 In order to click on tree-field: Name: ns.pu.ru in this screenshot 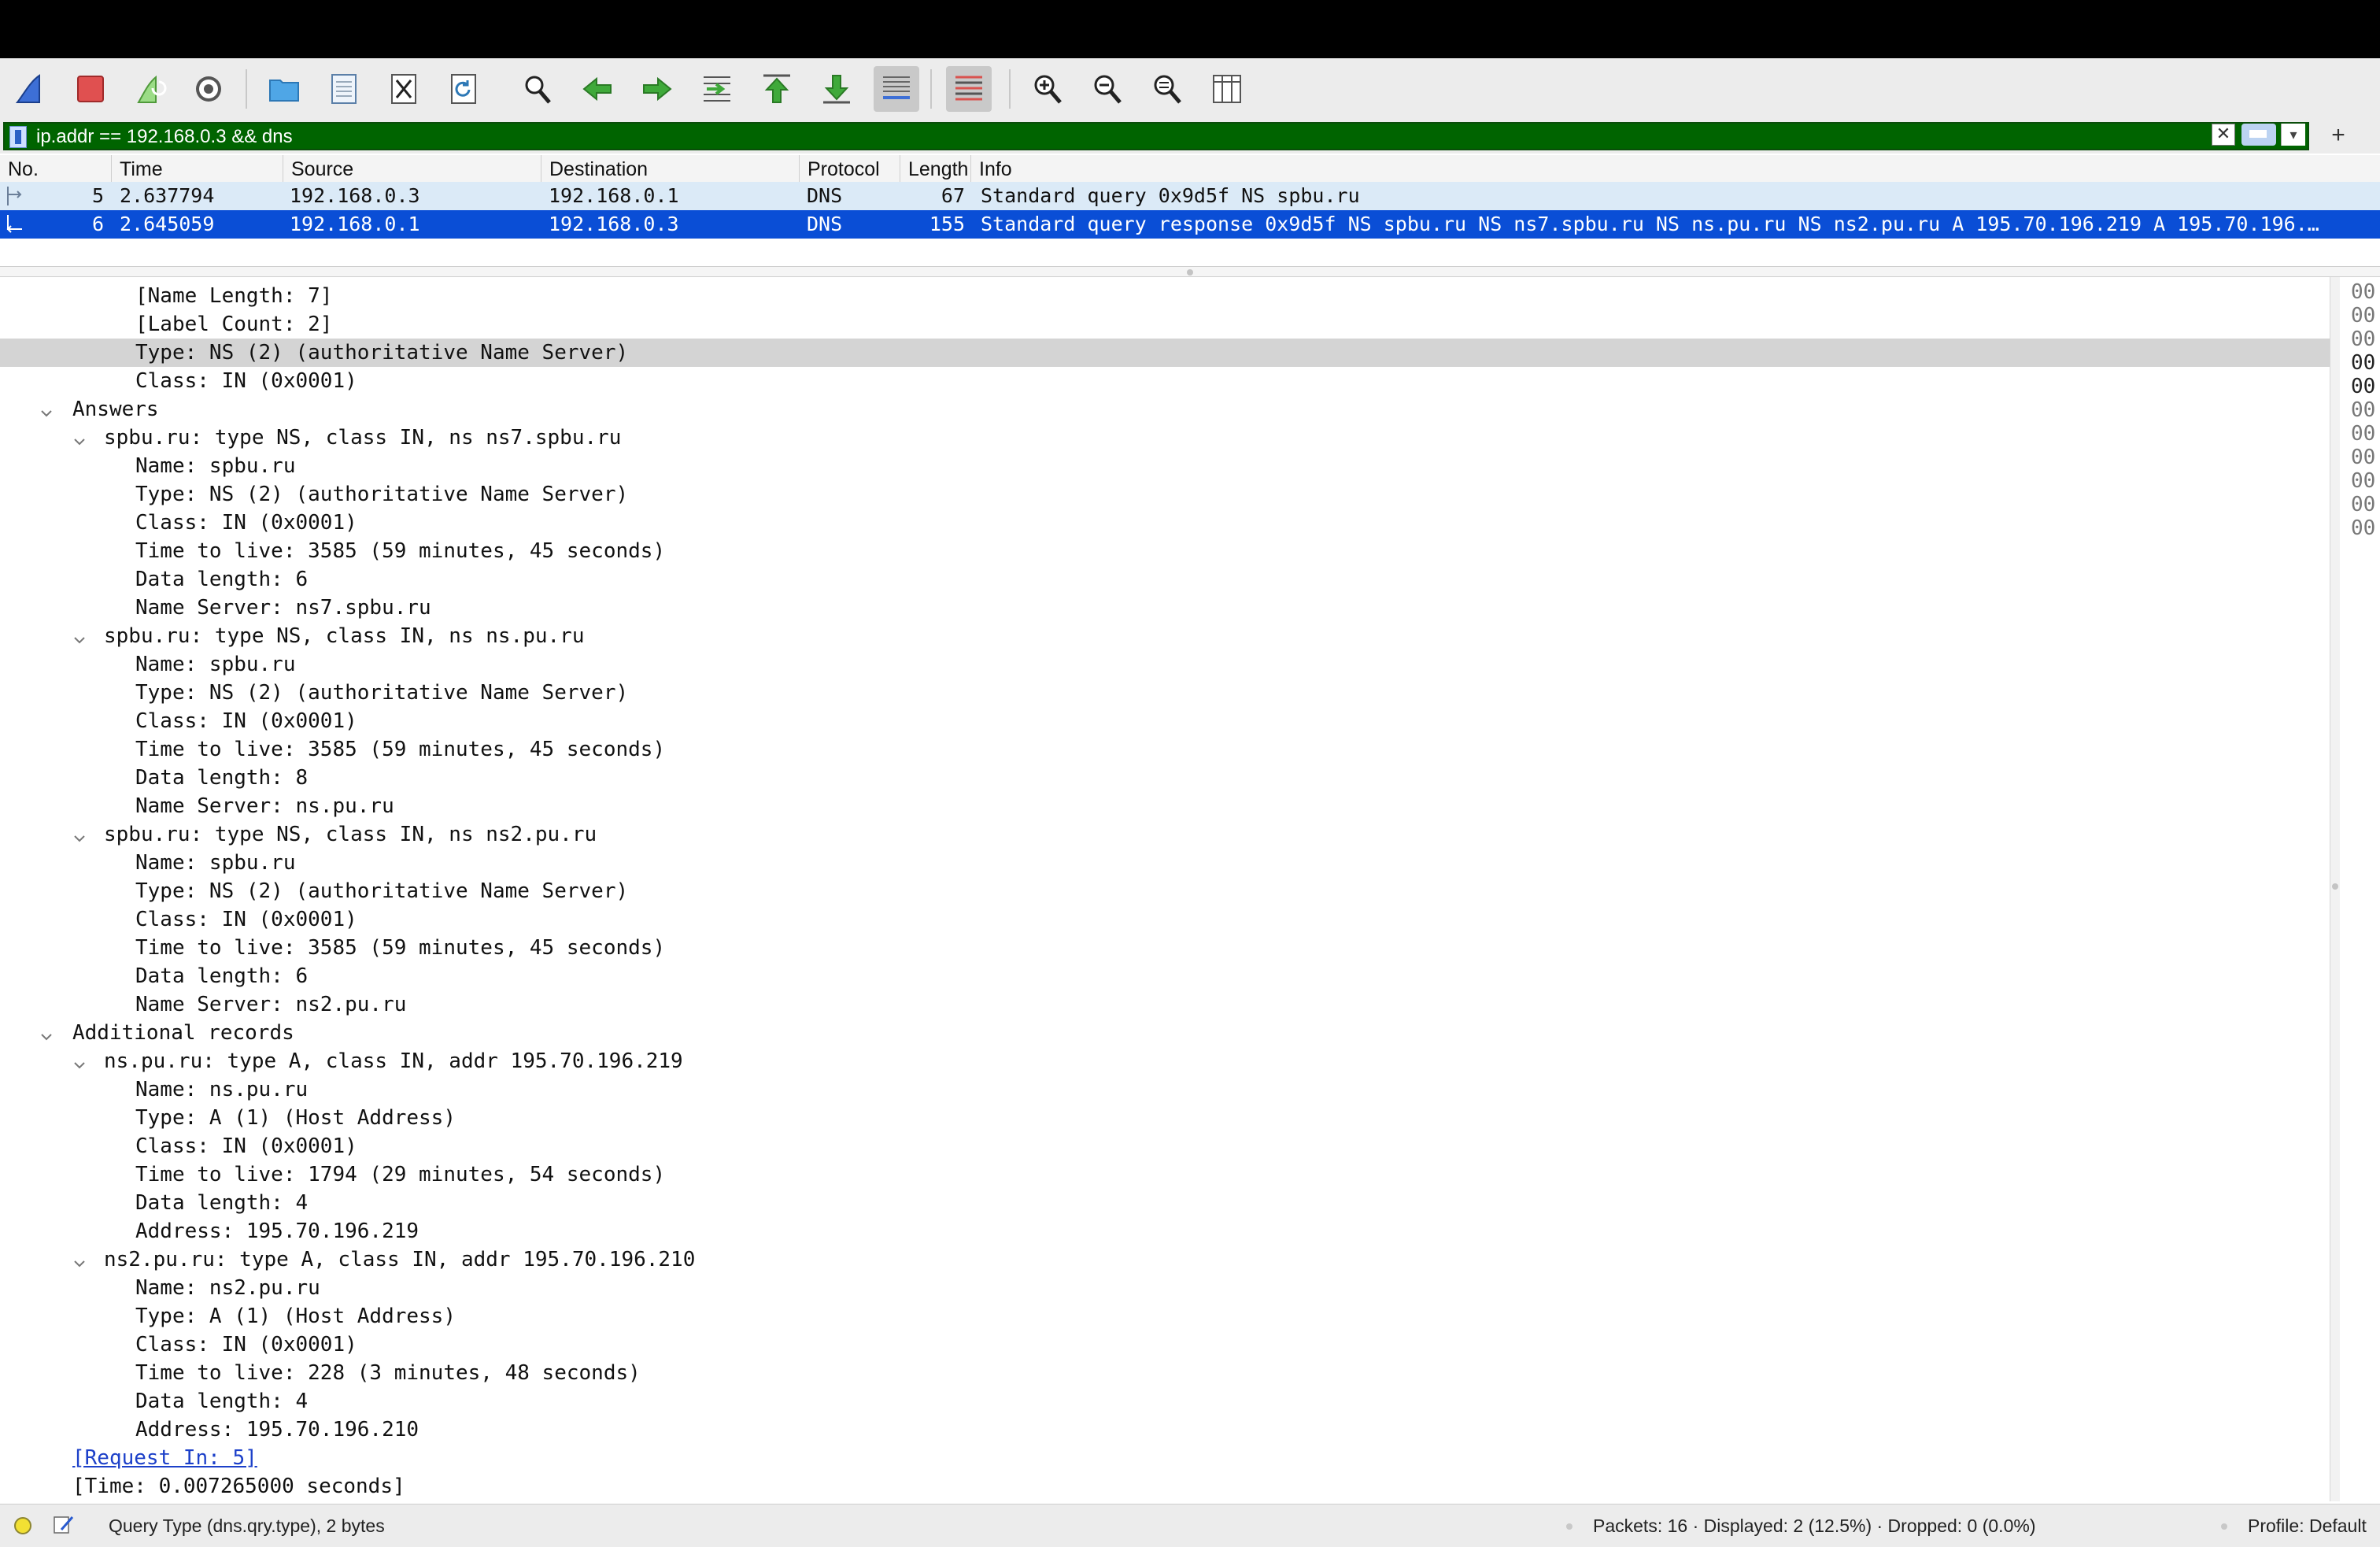, I will do `click(1165, 1089)`.